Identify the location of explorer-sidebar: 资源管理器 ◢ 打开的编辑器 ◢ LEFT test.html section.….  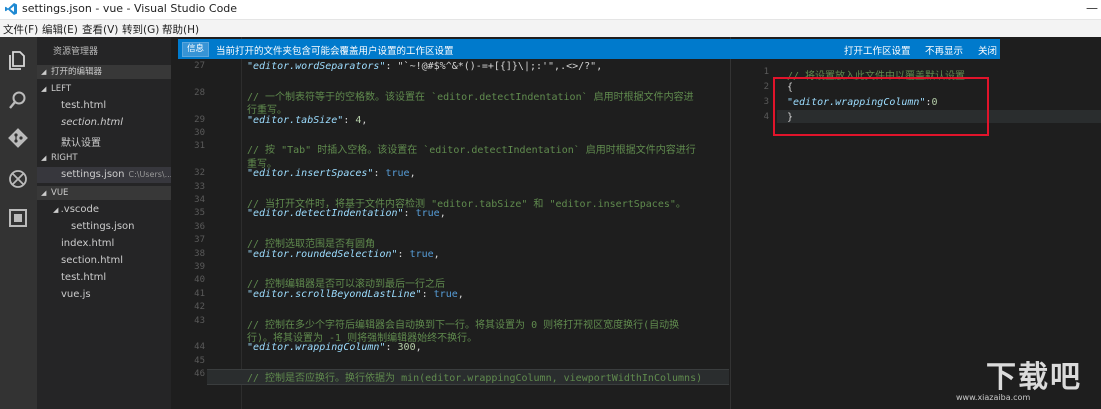
(104, 223).